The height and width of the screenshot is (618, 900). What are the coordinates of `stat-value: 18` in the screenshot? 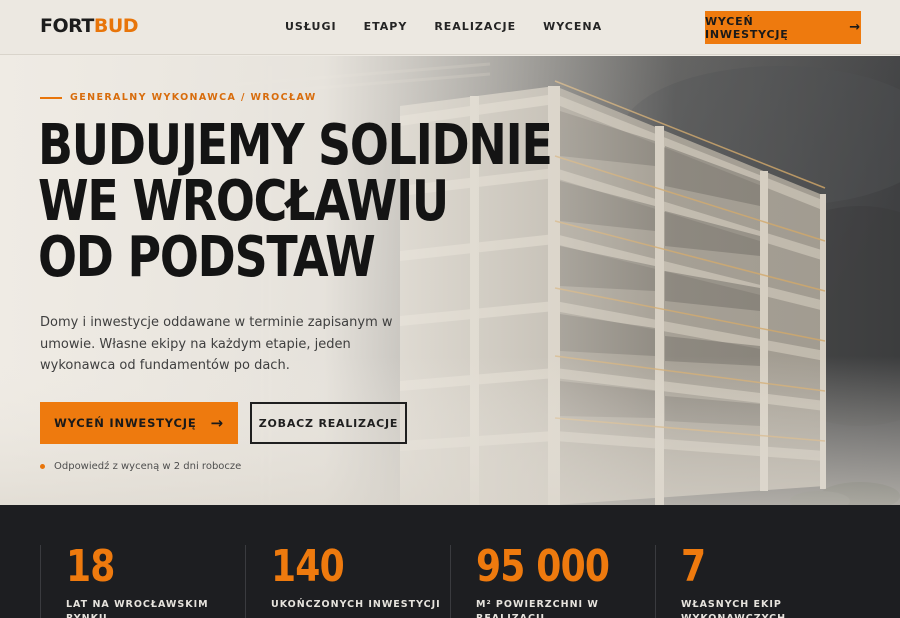 It's located at (90, 566).